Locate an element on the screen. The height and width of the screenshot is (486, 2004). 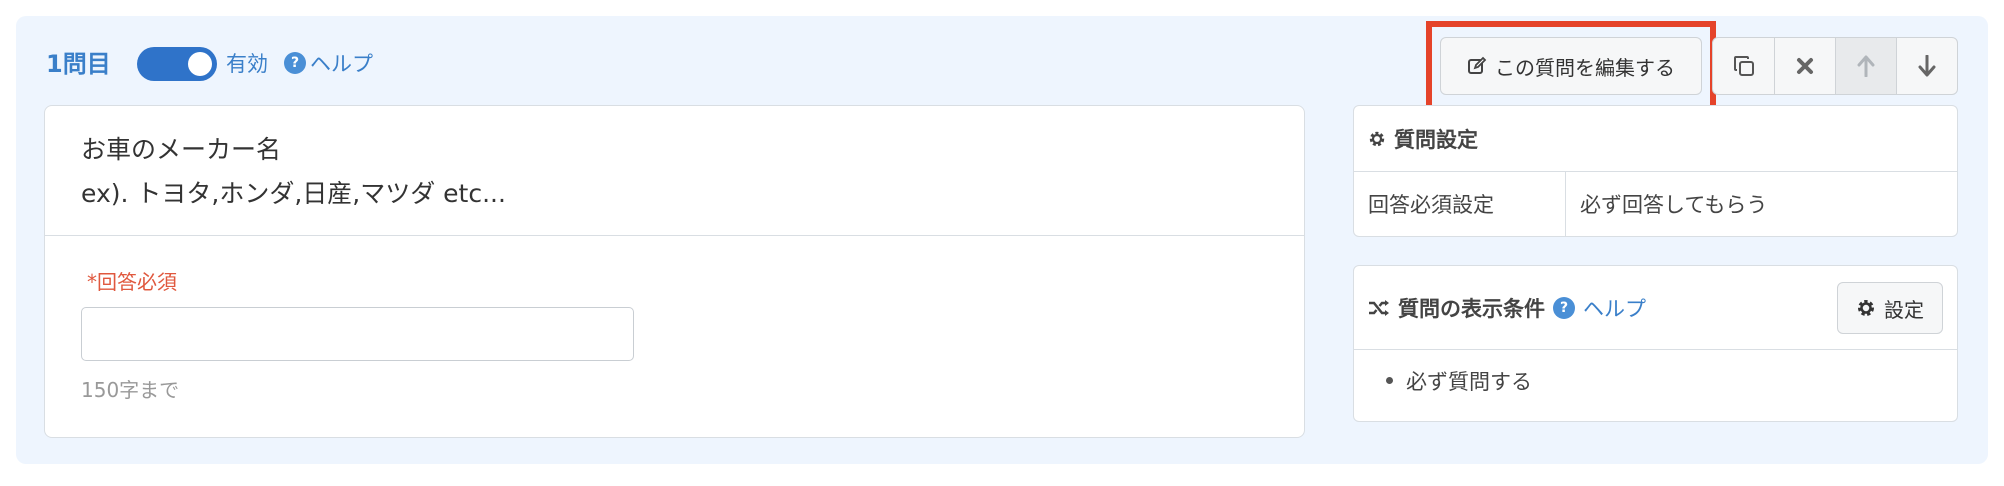
settings-key: 回答必須設定 is located at coordinates (1460, 204).